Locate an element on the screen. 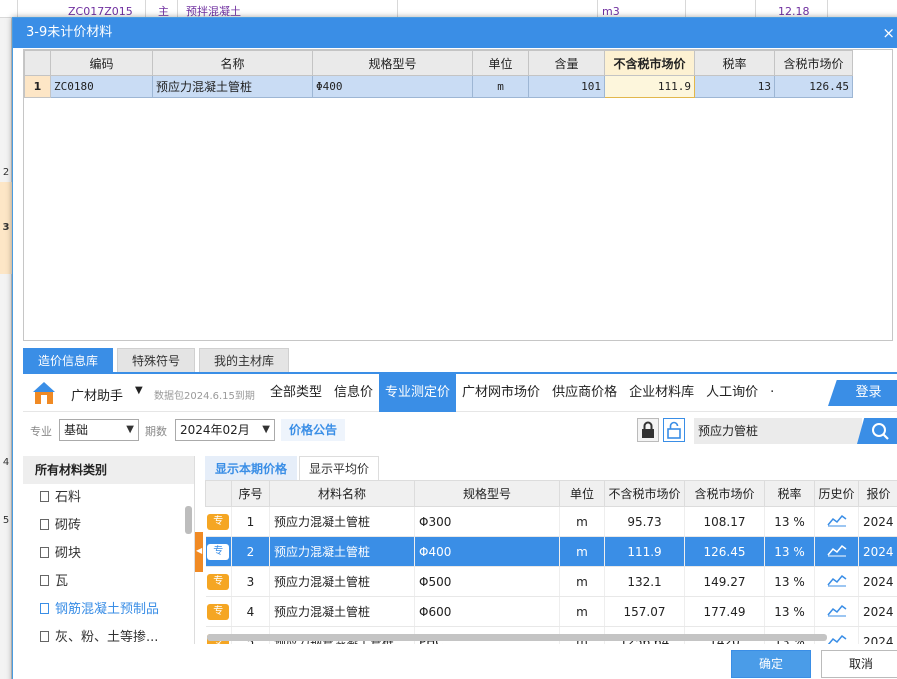  column-header: 名称 is located at coordinates (232, 63).